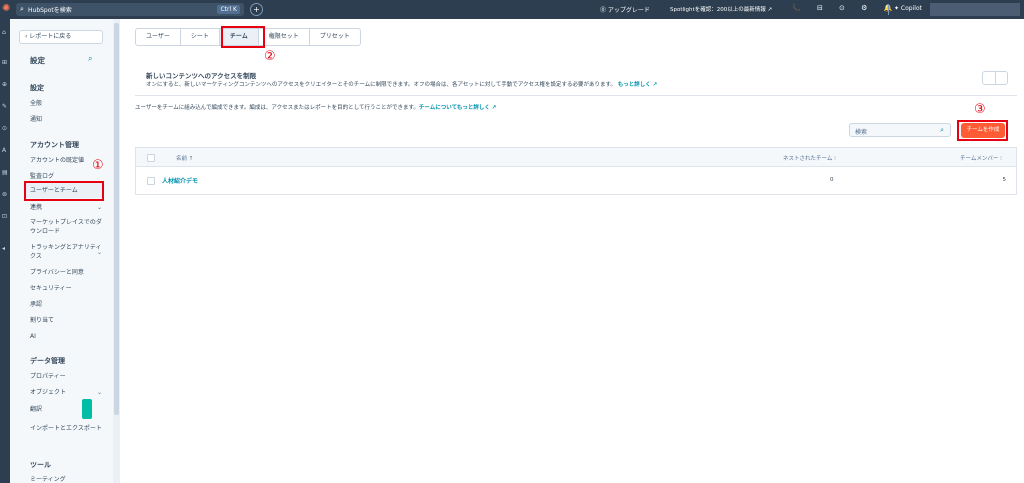 This screenshot has width=1024, height=483. Describe the element at coordinates (861, 132) in the screenshot. I see `team-search-placeholder: 検索` at that location.